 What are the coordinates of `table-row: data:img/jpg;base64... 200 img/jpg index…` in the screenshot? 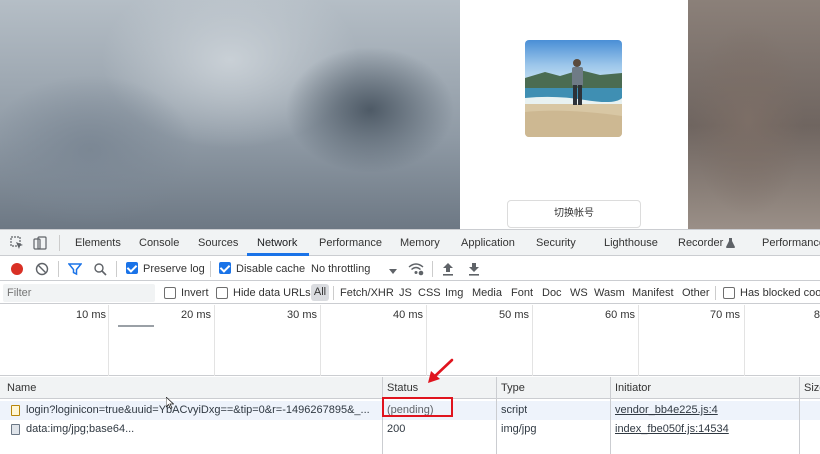 It's located at (410, 429).